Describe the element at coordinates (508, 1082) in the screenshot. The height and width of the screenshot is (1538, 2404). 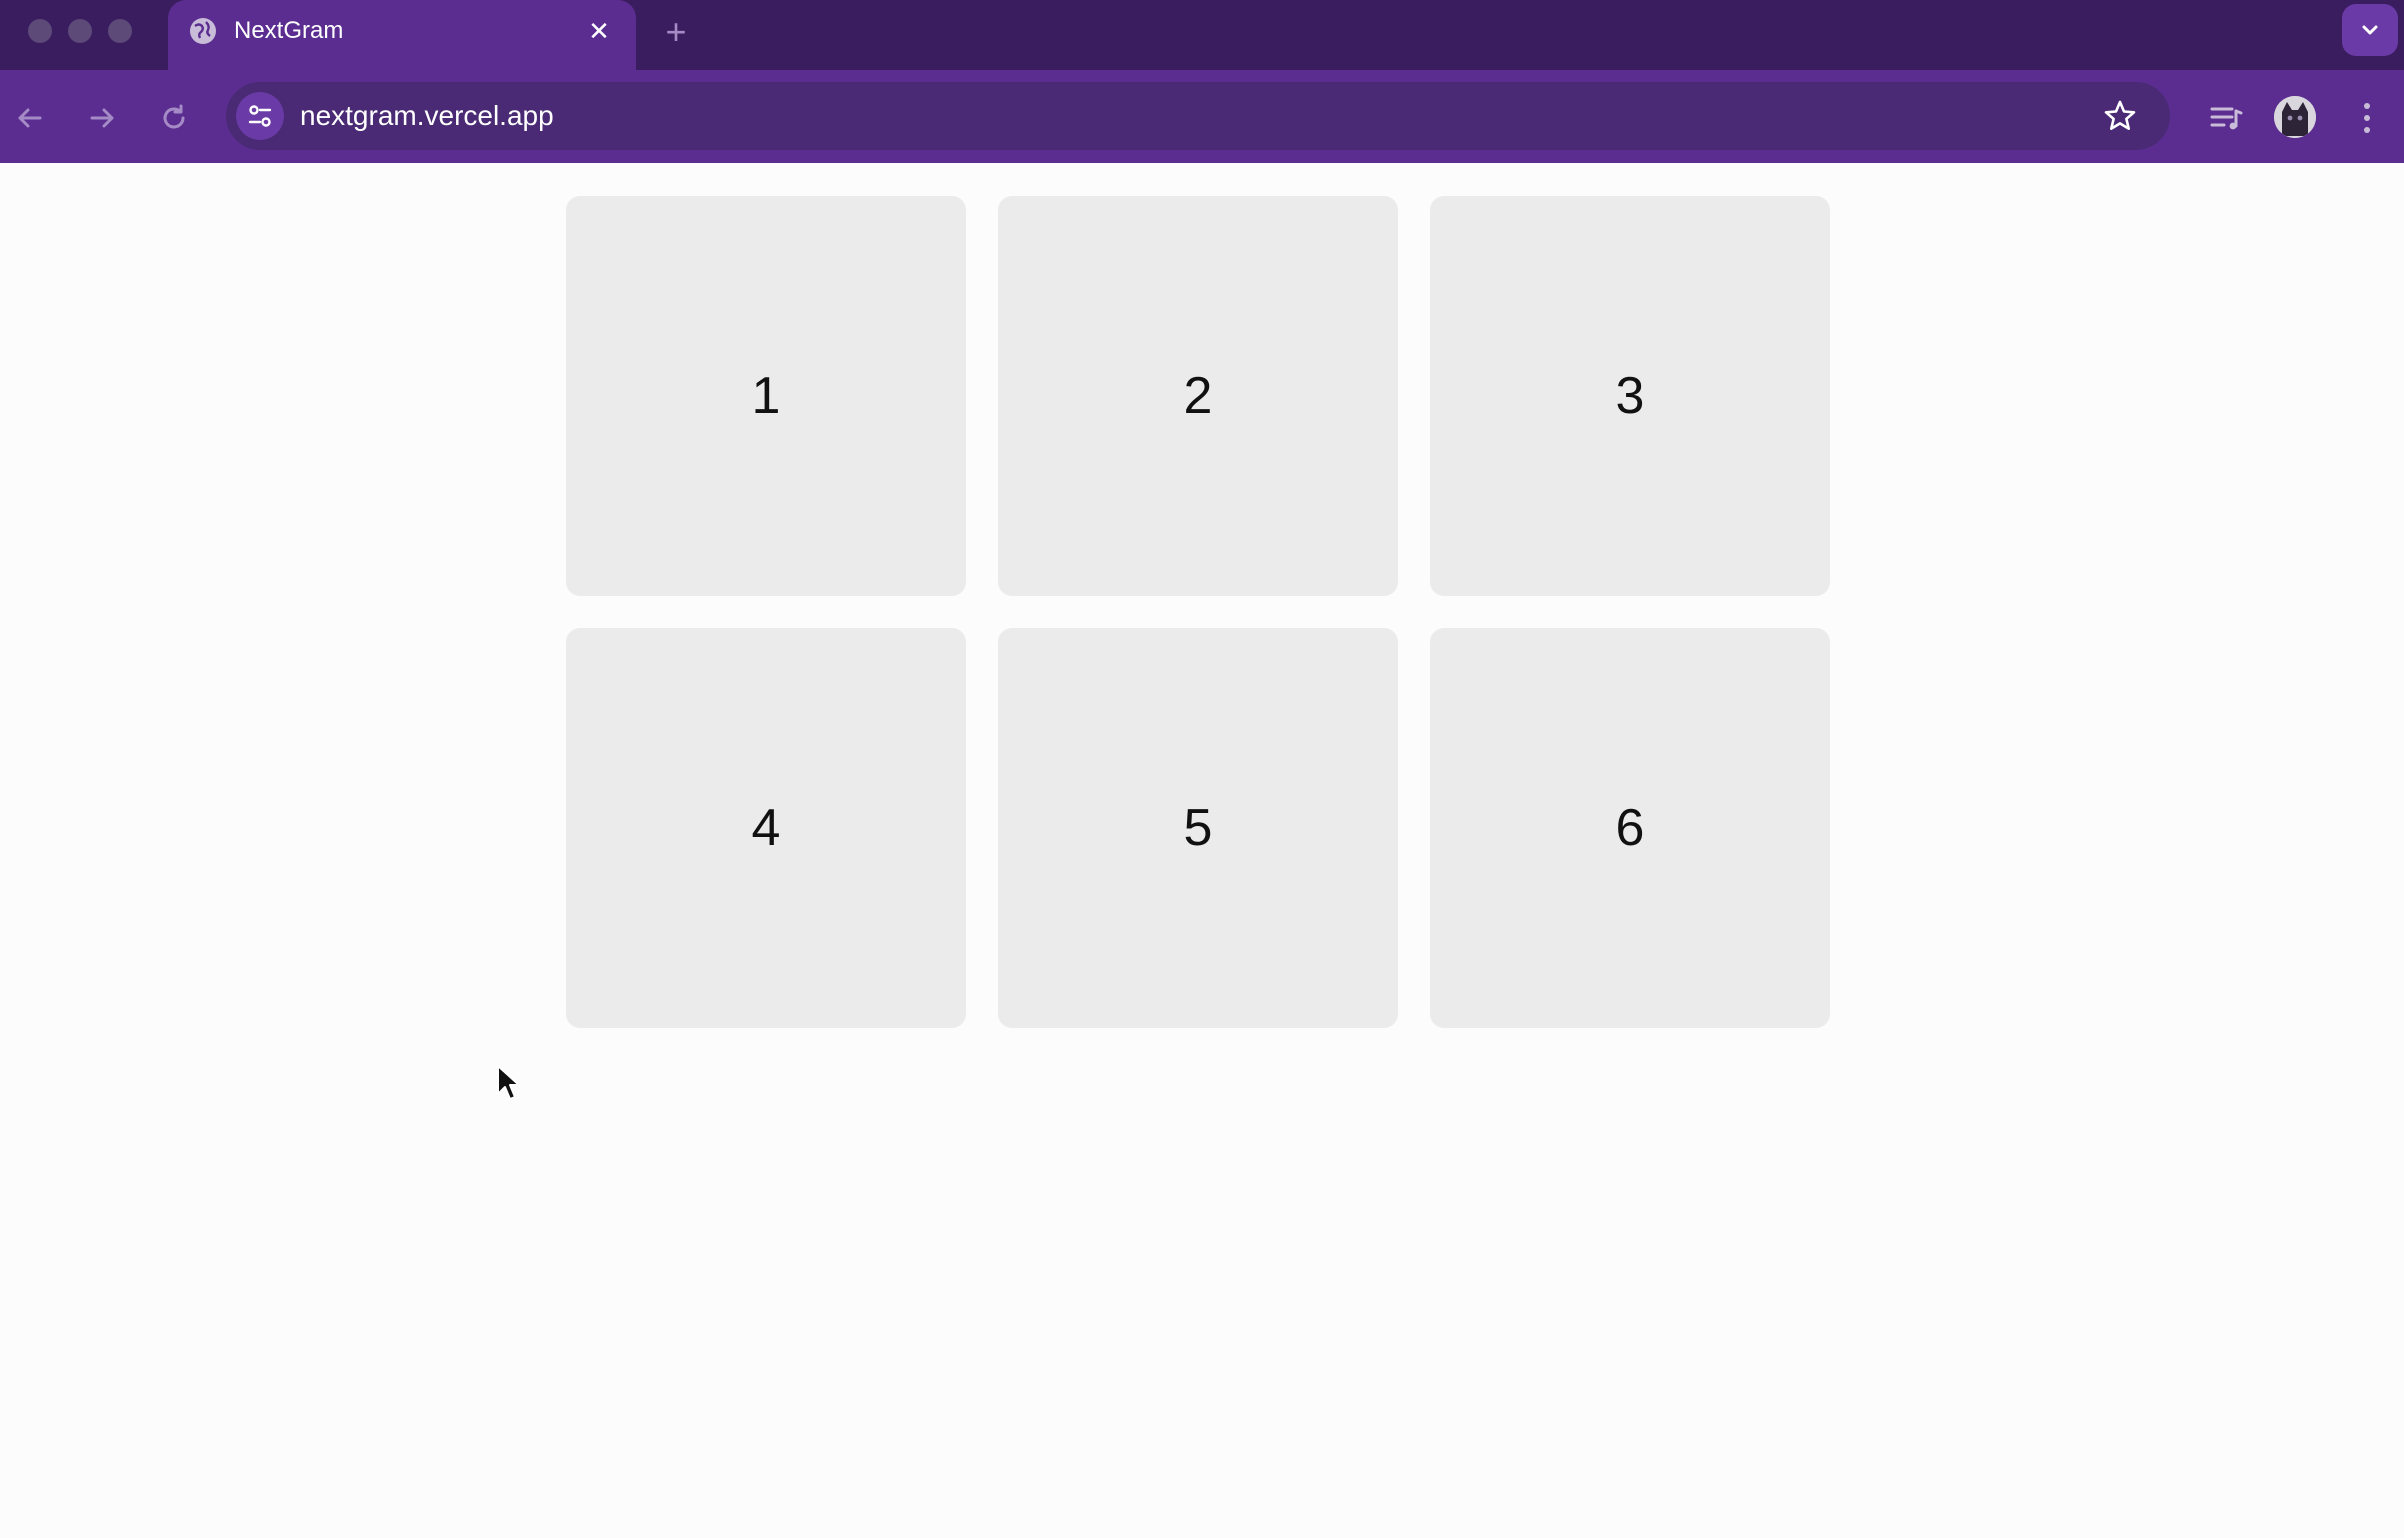
I see `mouse-pointer-icon` at that location.